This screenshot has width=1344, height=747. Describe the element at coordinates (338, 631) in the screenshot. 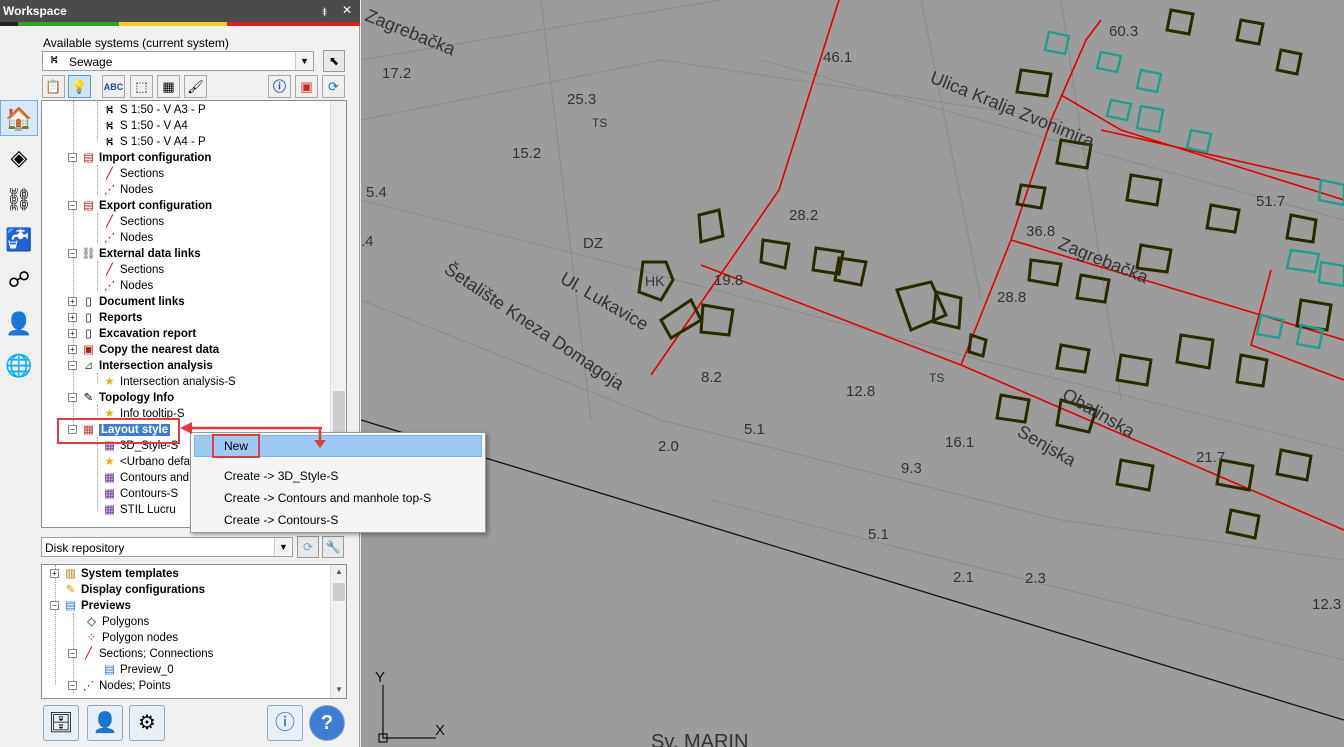

I see `repository-scrollbar: ▲ ▼` at that location.